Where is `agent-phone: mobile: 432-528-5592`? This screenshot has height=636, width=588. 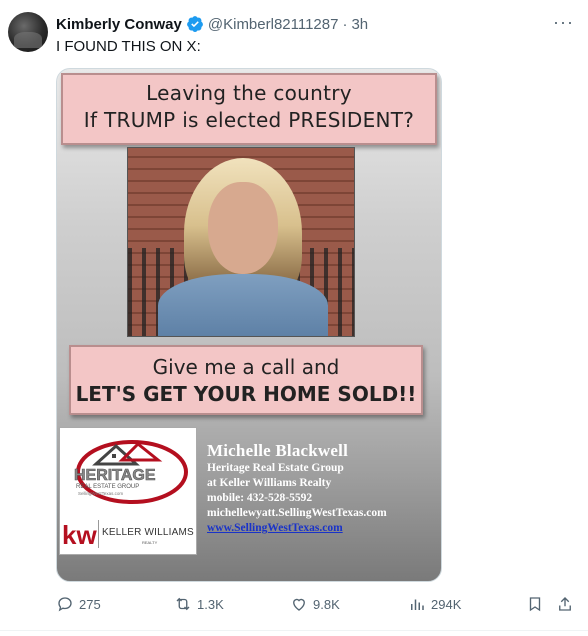 agent-phone: mobile: 432-528-5592 is located at coordinates (260, 498).